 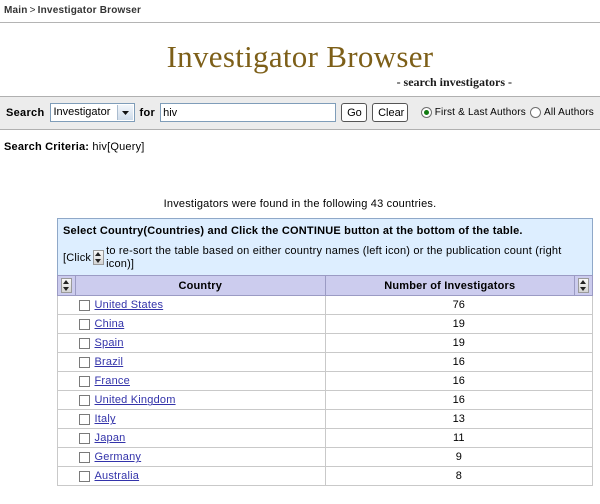 I want to click on author-scope-radio-group: First & Last Authors All Authors, so click(x=507, y=113).